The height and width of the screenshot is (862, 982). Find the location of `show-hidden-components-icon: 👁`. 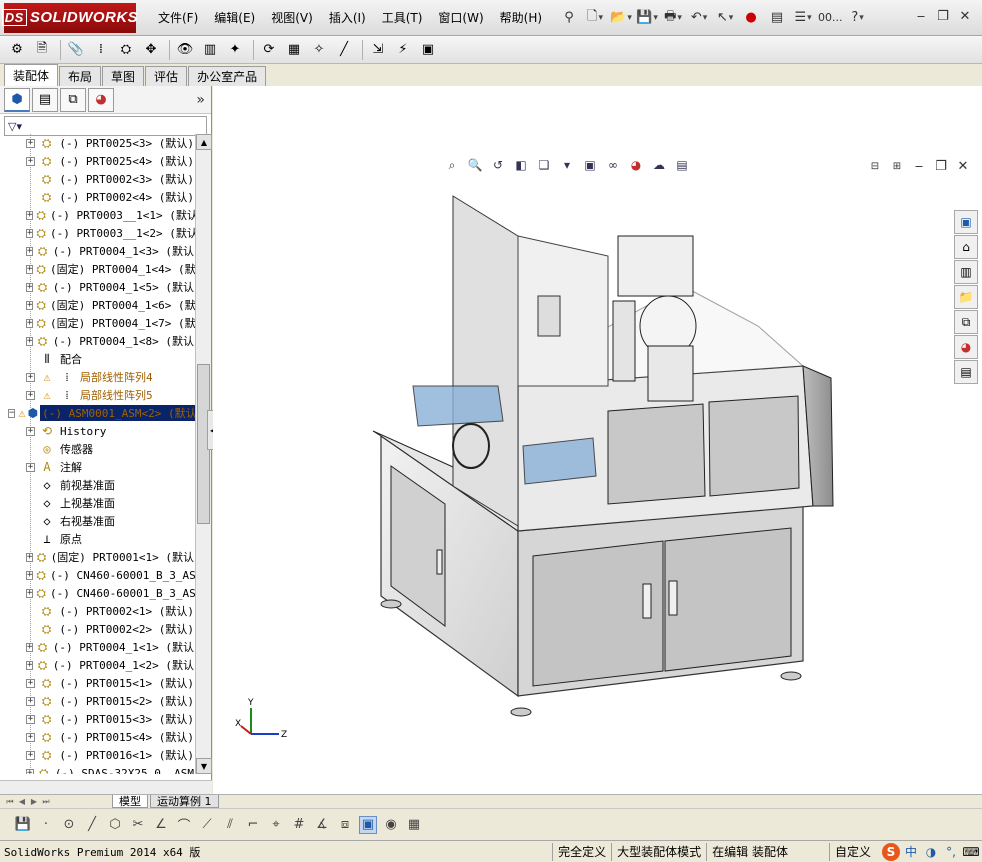

show-hidden-components-icon: 👁 is located at coordinates (185, 50).